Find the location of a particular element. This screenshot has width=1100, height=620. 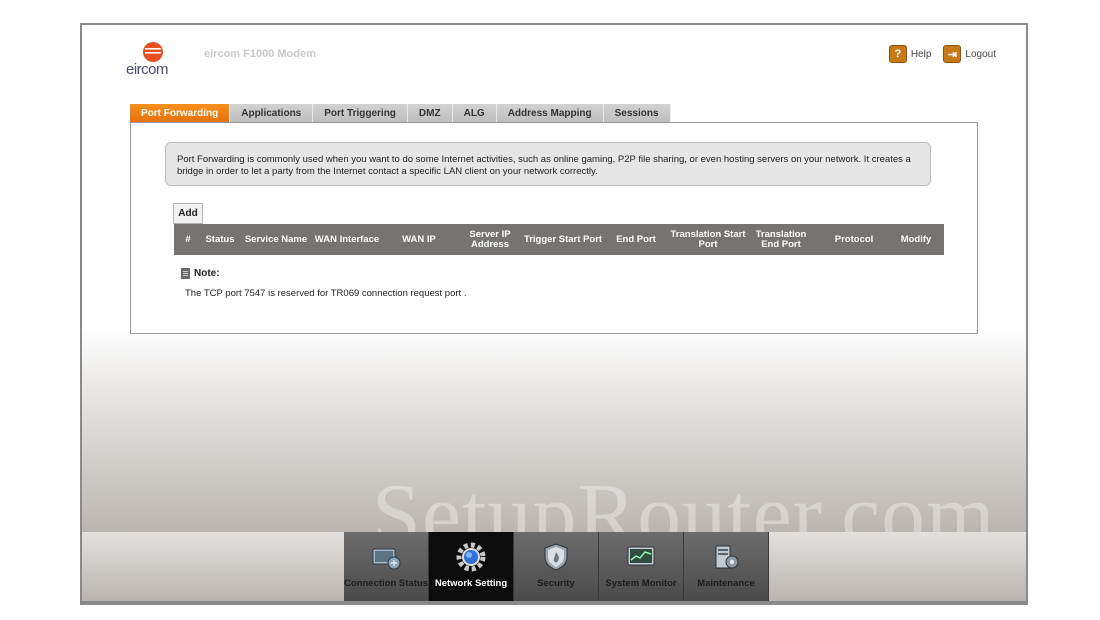

column-header-number: # is located at coordinates (188, 239).